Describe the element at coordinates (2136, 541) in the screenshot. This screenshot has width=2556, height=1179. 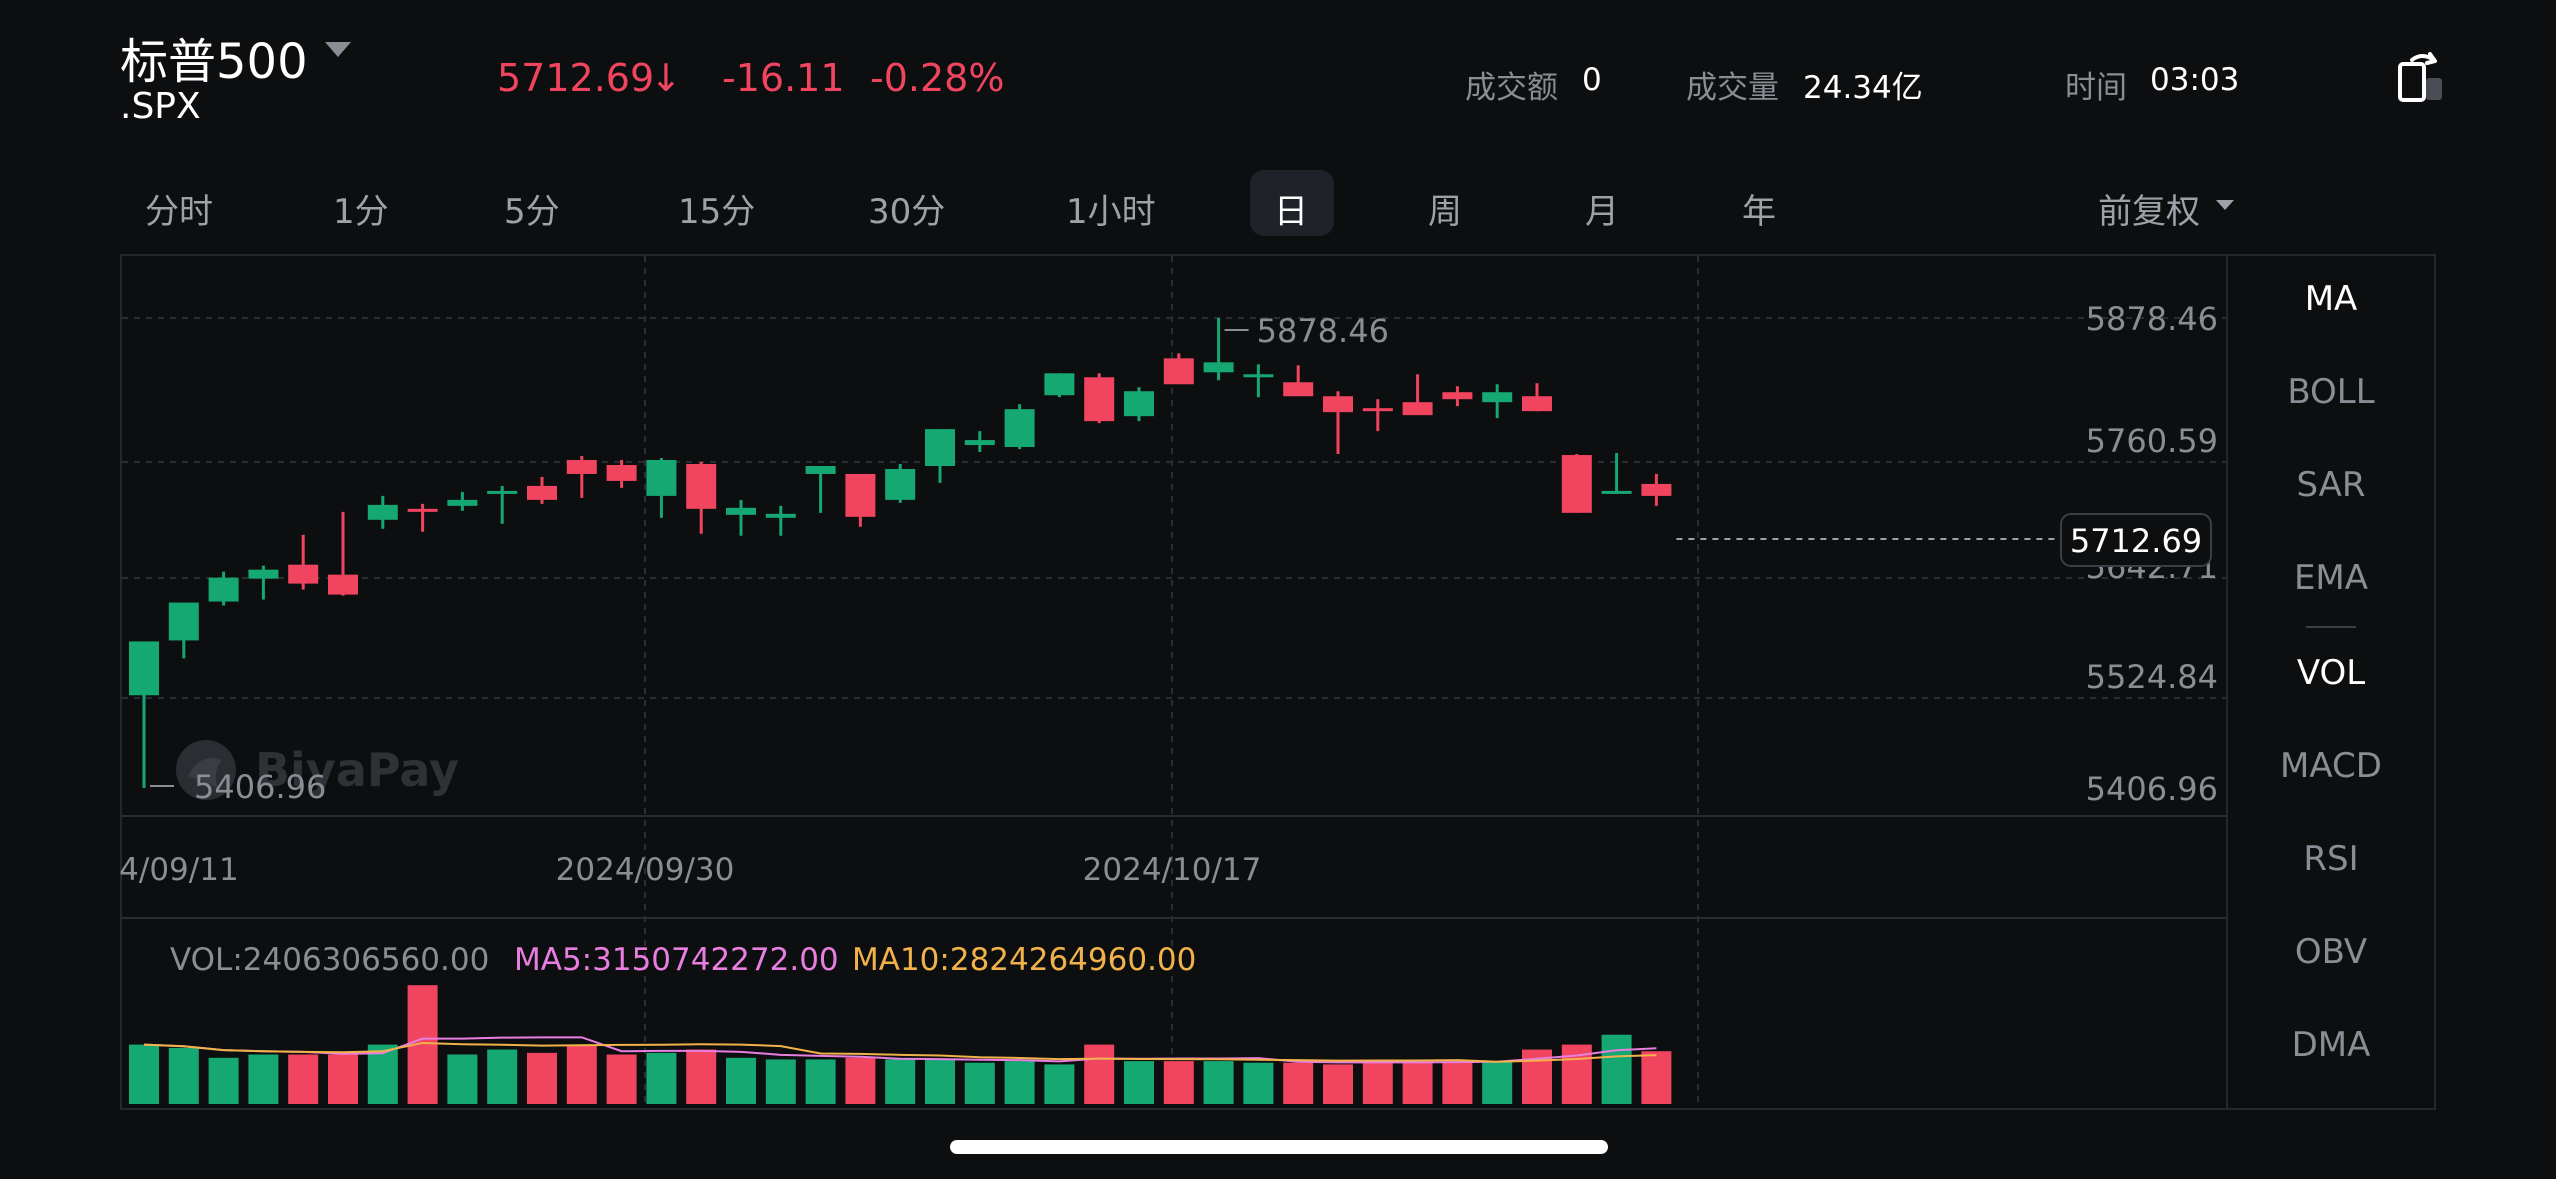
I see `last-price-badge-text: 5712.69` at that location.